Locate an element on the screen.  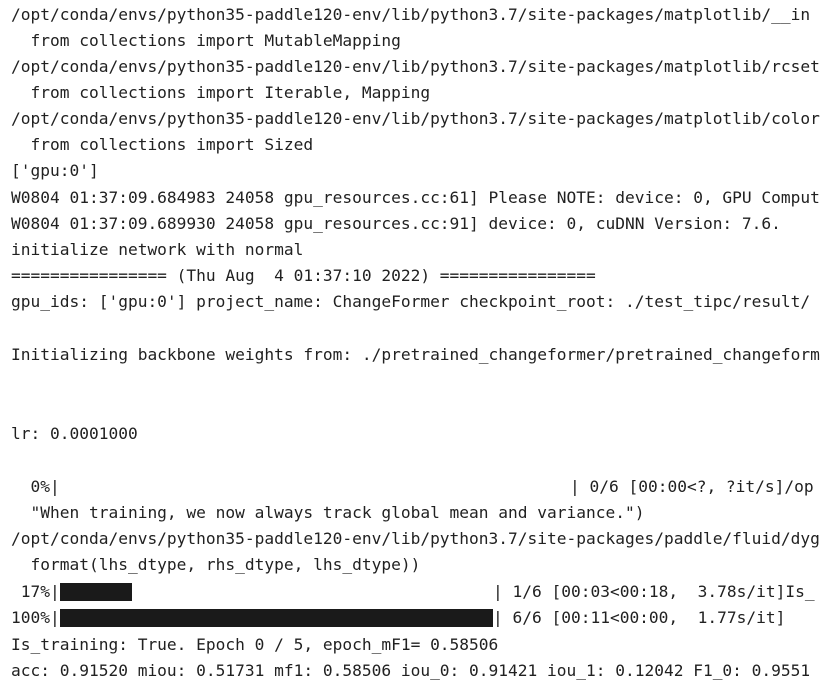
progress-percent-0: 0%| is located at coordinates (35, 486).